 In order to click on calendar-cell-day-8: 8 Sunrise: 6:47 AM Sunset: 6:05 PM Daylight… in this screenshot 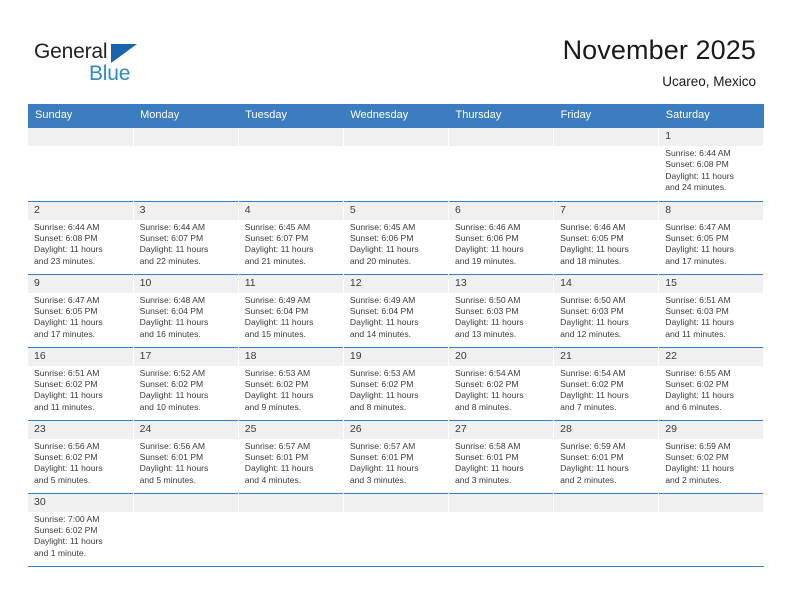, I will do `click(711, 237)`.